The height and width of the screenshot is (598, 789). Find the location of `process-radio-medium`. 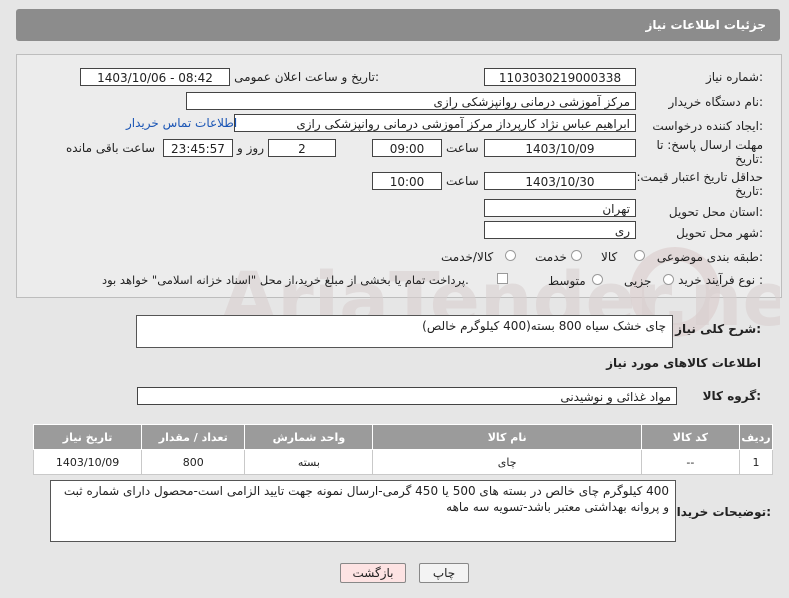

process-radio-medium is located at coordinates (597, 279).